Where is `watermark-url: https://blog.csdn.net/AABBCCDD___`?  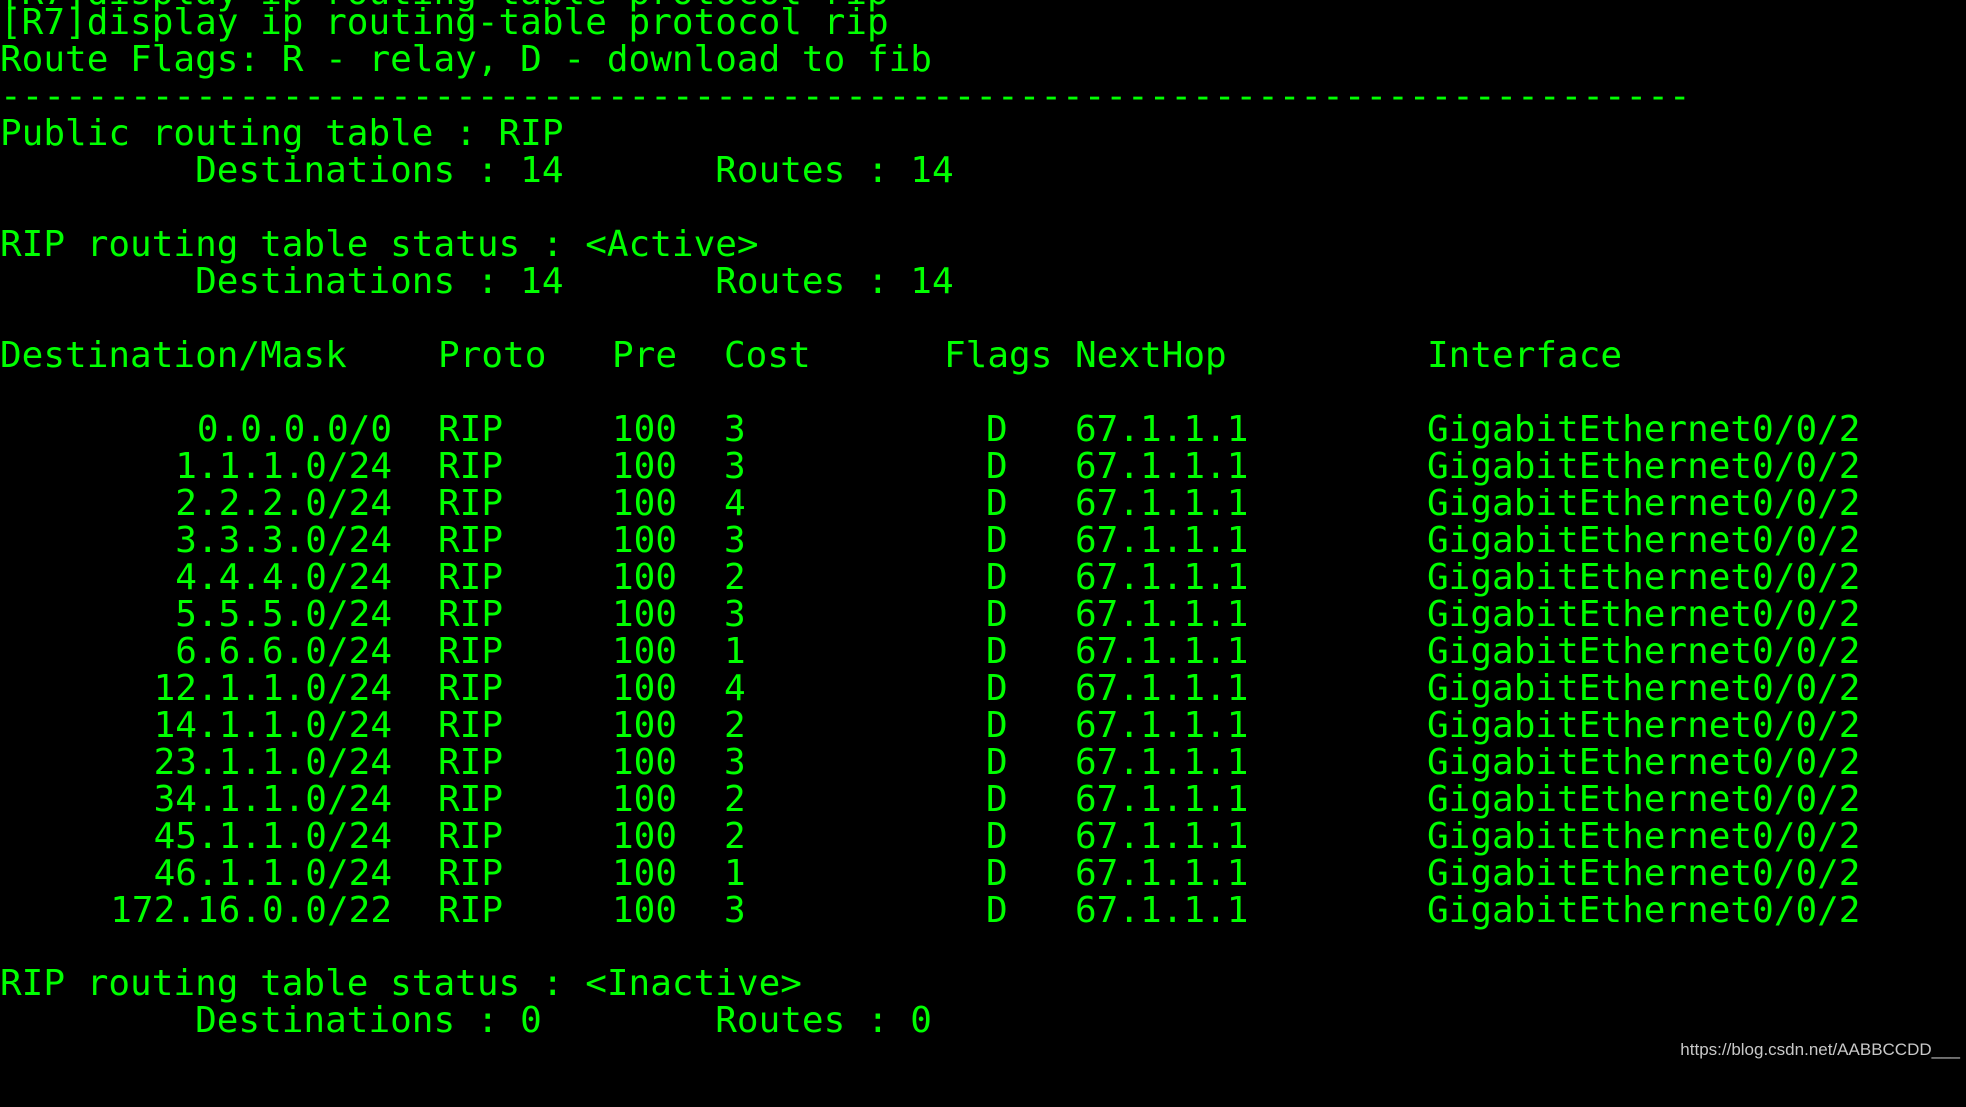 watermark-url: https://blog.csdn.net/AABBCCDD___ is located at coordinates (1820, 1049).